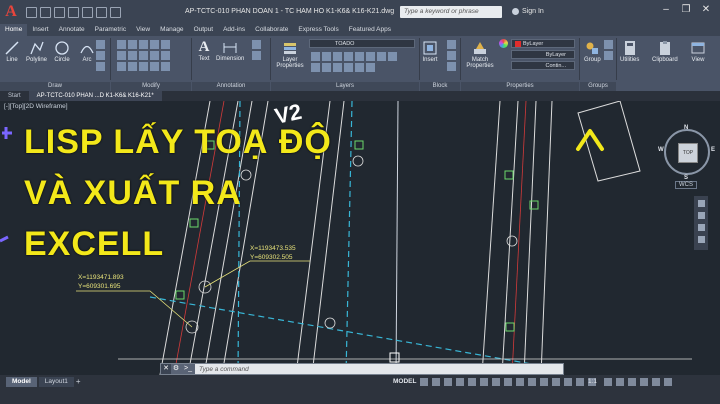  What do you see at coordinates (115, 12) in the screenshot?
I see `redo-icon` at bounding box center [115, 12].